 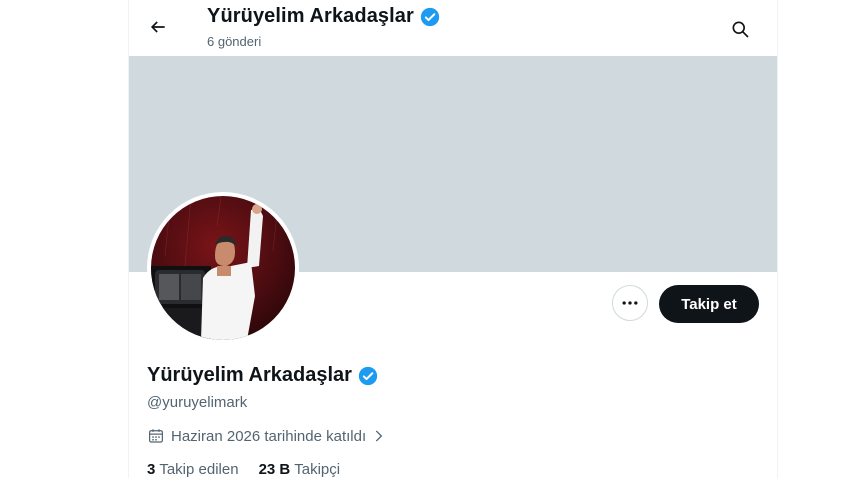 I want to click on avatar-frame, so click(x=223, y=268).